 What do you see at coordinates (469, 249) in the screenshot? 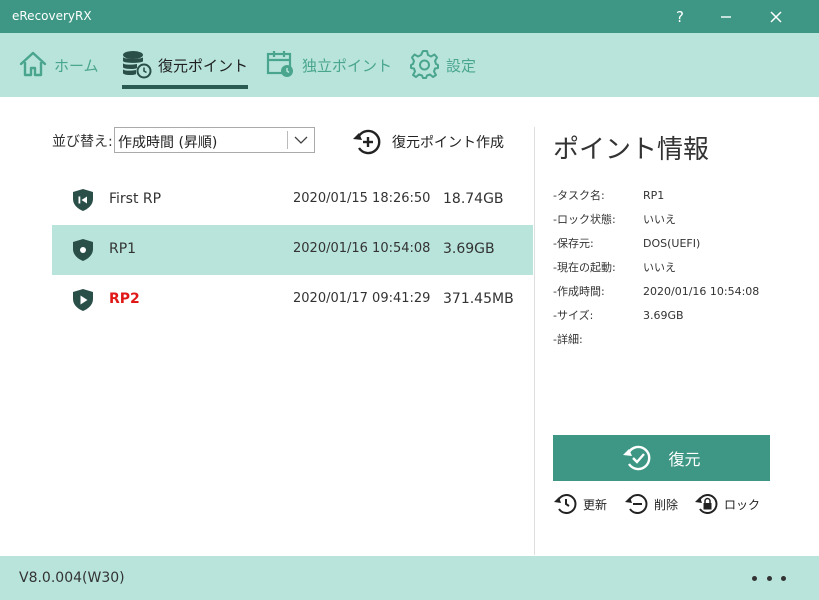
I see `restore-point-size: 3.69GB` at bounding box center [469, 249].